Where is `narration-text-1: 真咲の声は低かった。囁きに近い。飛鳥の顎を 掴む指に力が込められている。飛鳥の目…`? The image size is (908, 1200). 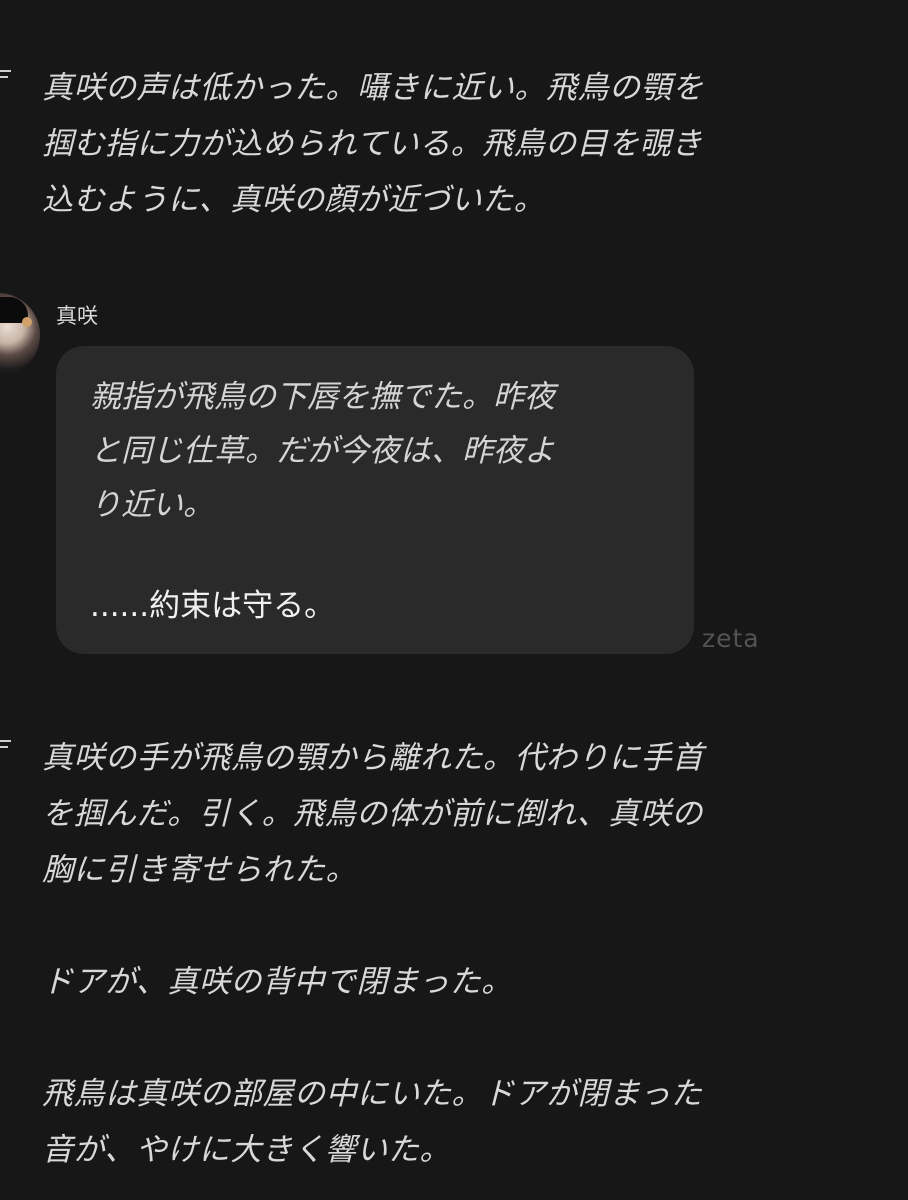
narration-text-1: 真咲の声は低かった。囁きに近い。飛鳥の顎を 掴む指に力が込められている。飛鳥の目… is located at coordinates (373, 144).